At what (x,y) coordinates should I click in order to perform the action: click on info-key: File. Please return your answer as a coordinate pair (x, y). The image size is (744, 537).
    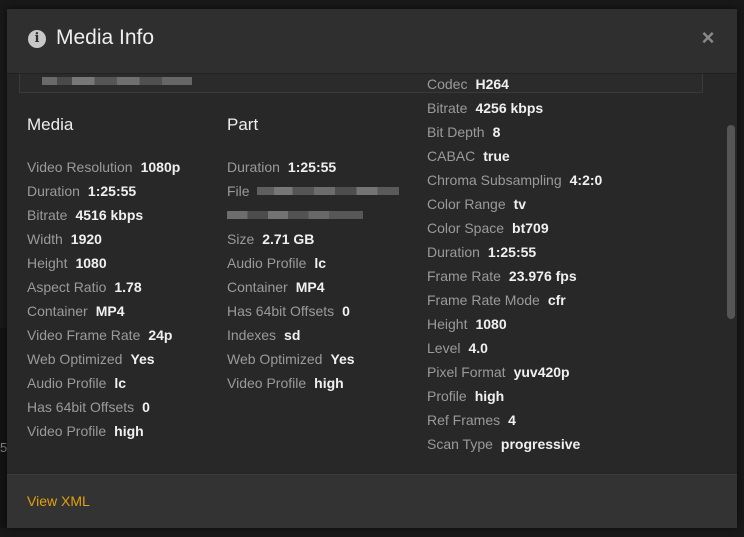
    Looking at the image, I should click on (238, 191).